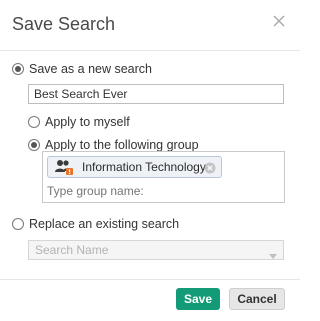 The image size is (320, 321). What do you see at coordinates (150, 279) in the screenshot?
I see `footer-divider` at bounding box center [150, 279].